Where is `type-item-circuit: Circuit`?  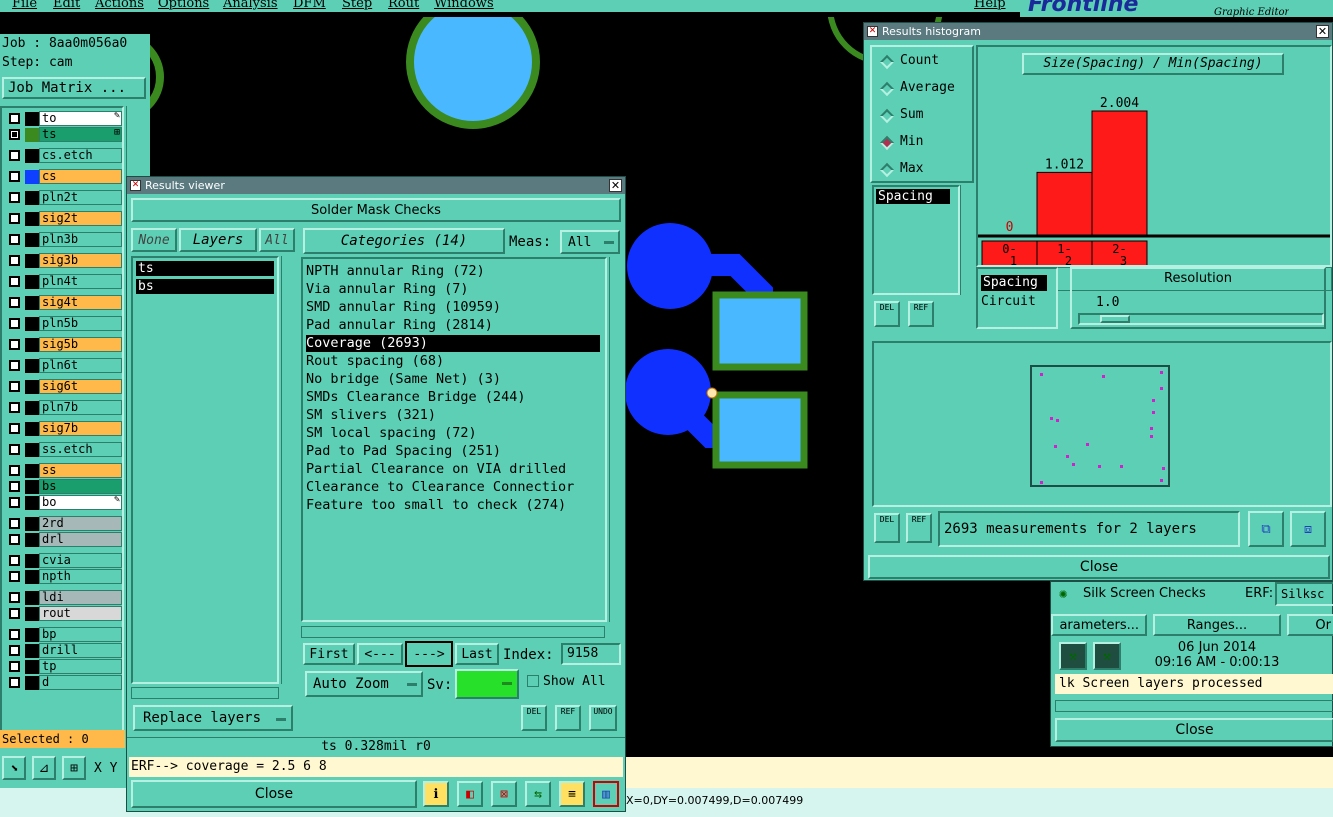 type-item-circuit: Circuit is located at coordinates (1008, 301).